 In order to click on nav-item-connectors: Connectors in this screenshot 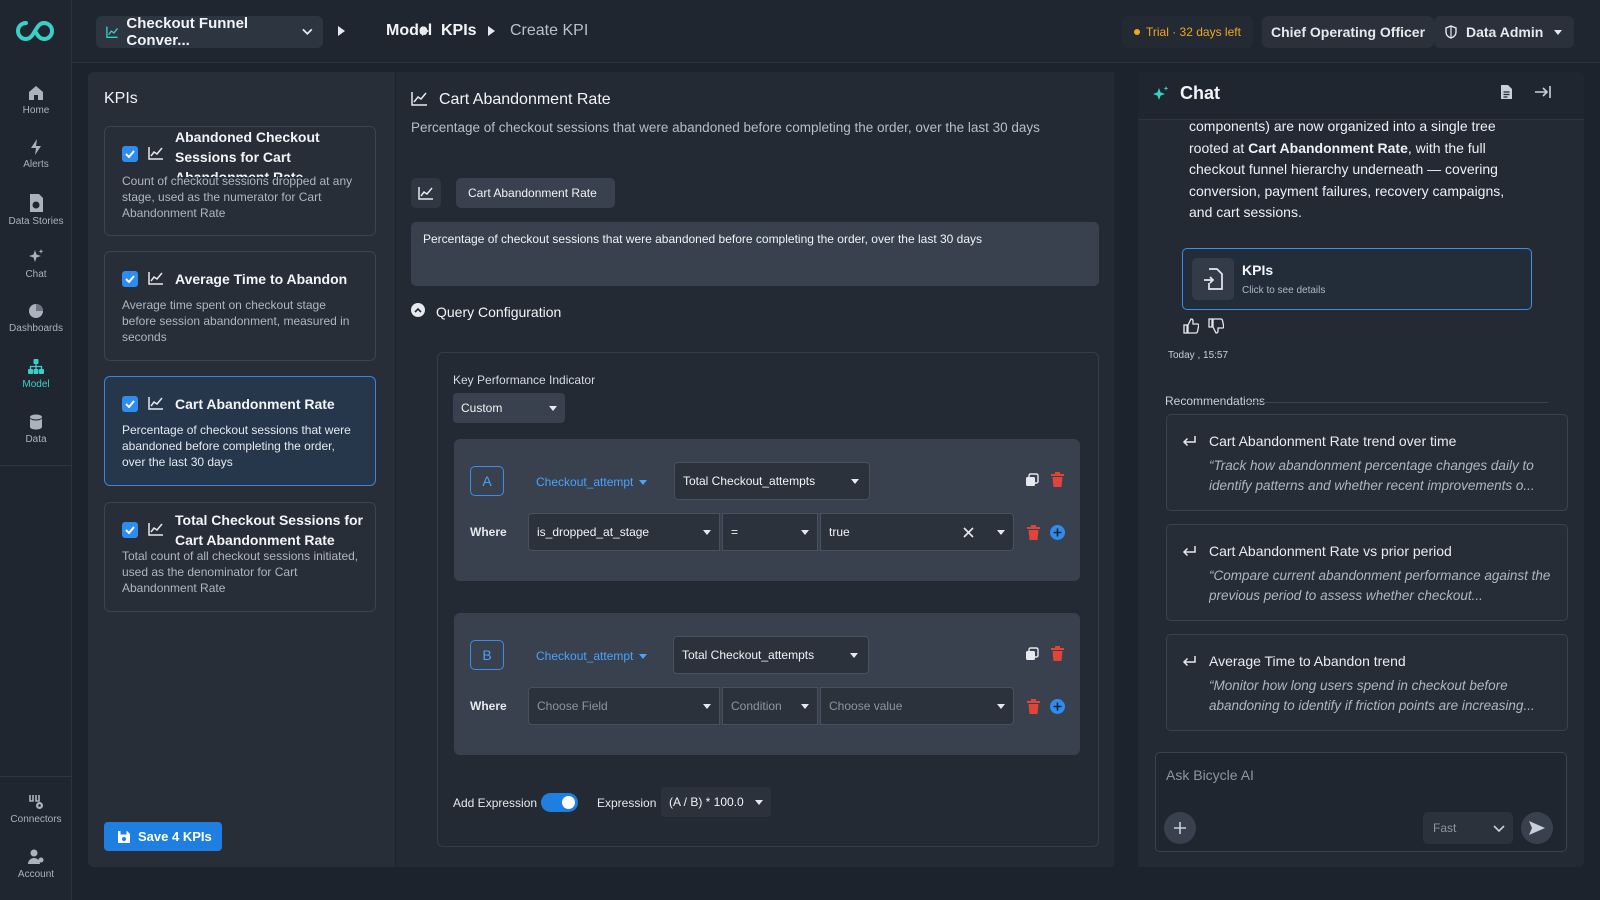, I will do `click(36, 809)`.